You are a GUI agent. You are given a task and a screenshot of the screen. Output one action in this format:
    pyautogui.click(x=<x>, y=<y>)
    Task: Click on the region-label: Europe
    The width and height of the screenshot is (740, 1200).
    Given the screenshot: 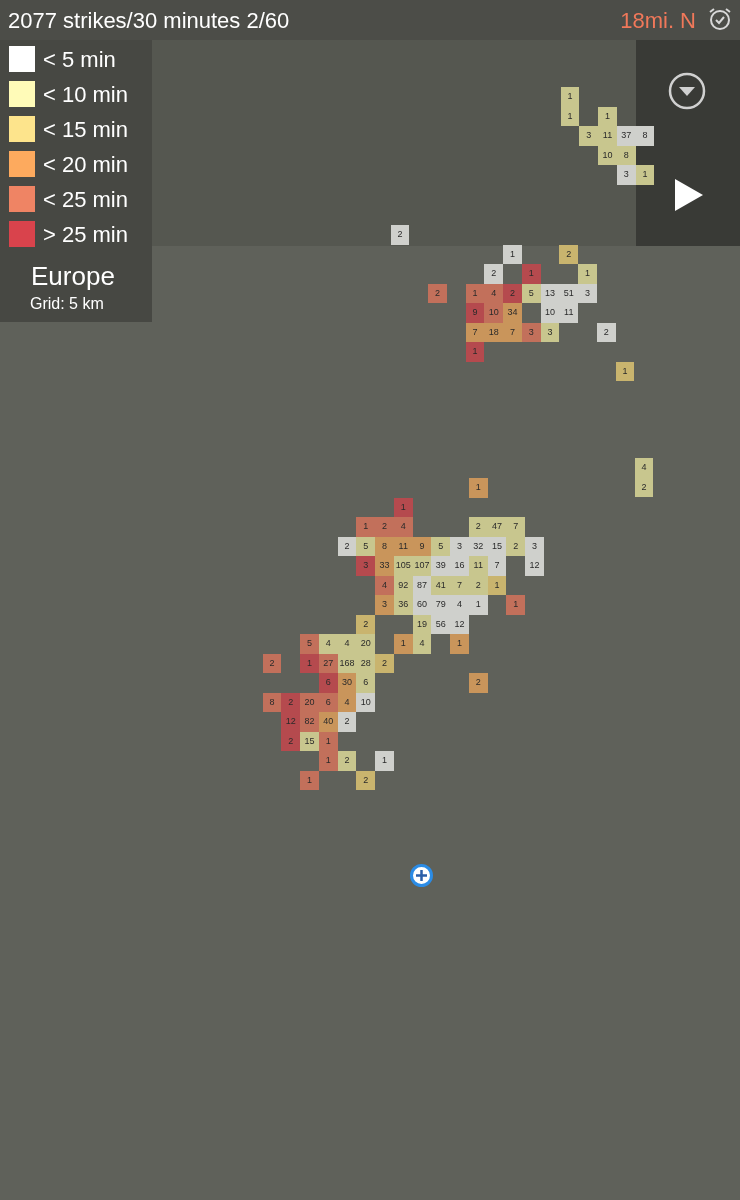 What is the action you would take?
    pyautogui.click(x=73, y=276)
    